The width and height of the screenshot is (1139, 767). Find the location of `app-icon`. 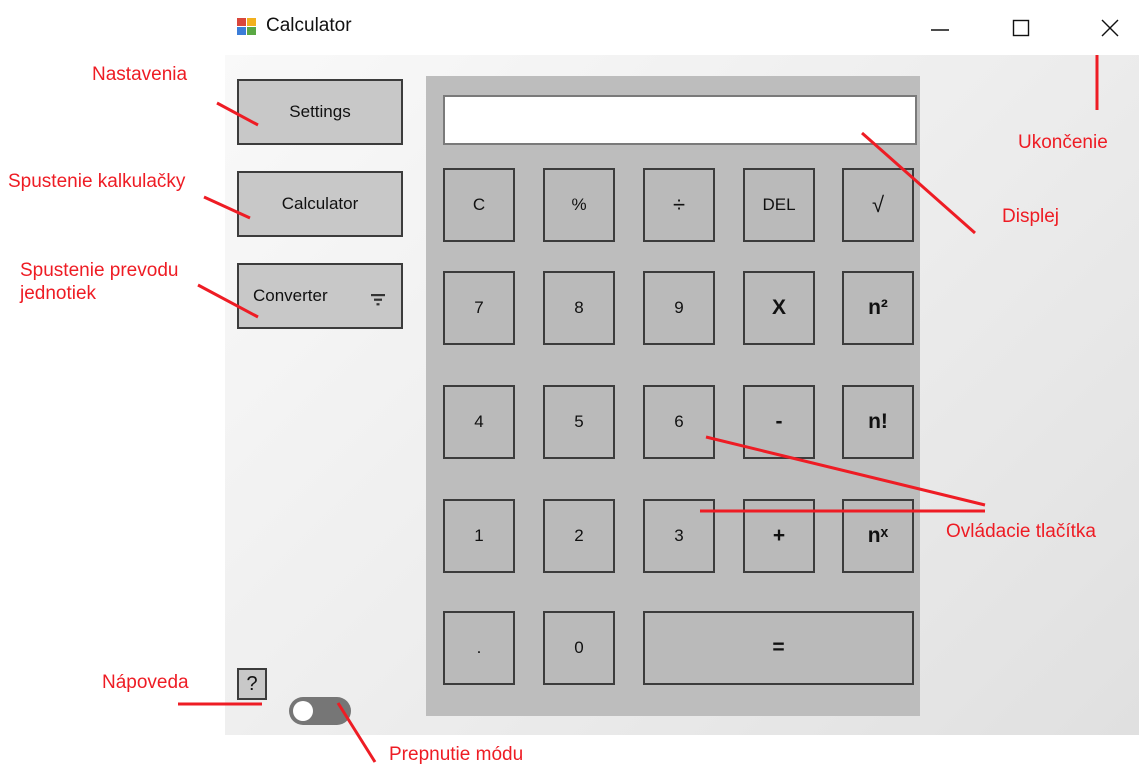

app-icon is located at coordinates (247, 27).